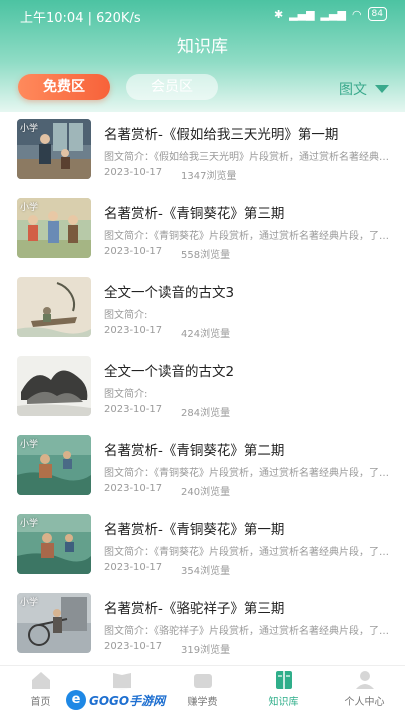 The width and height of the screenshot is (405, 720). What do you see at coordinates (209, 176) in the screenshot?
I see `article-views: 1347浏览量` at bounding box center [209, 176].